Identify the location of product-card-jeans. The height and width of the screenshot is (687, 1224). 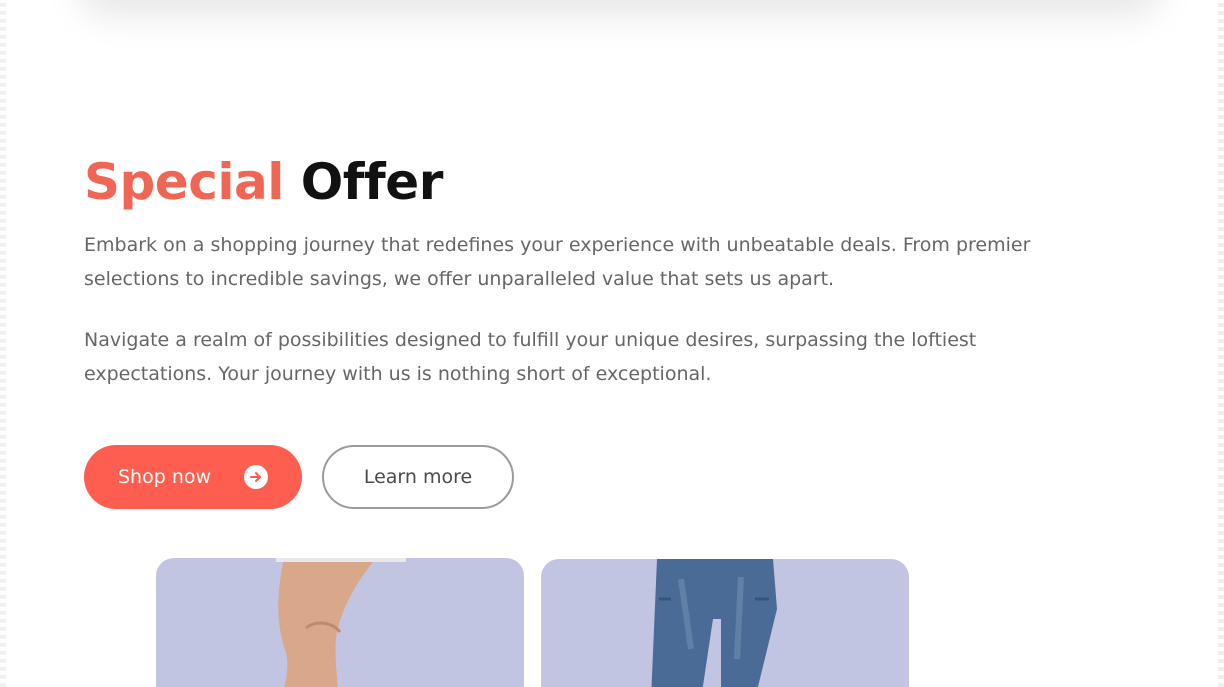
(725, 623).